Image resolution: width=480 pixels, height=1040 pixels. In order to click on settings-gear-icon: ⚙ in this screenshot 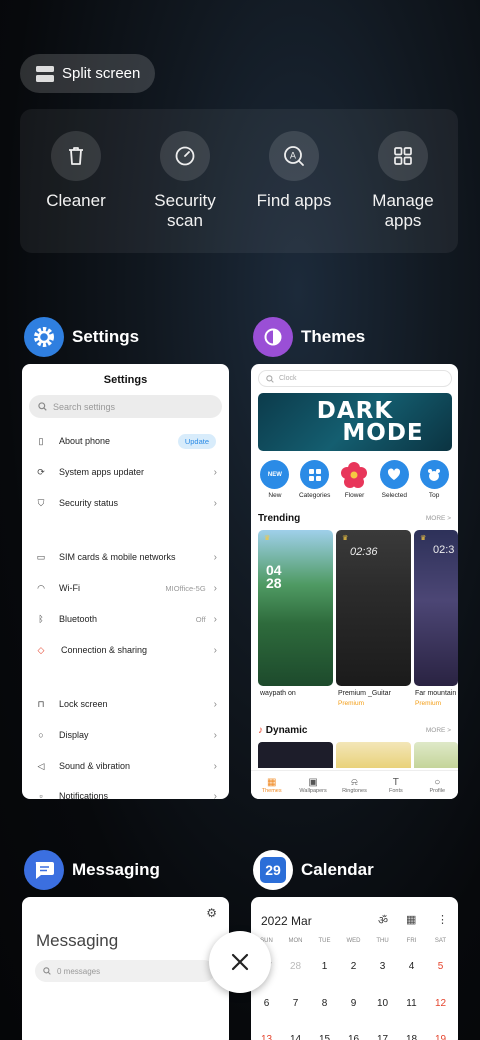, I will do `click(211, 913)`.